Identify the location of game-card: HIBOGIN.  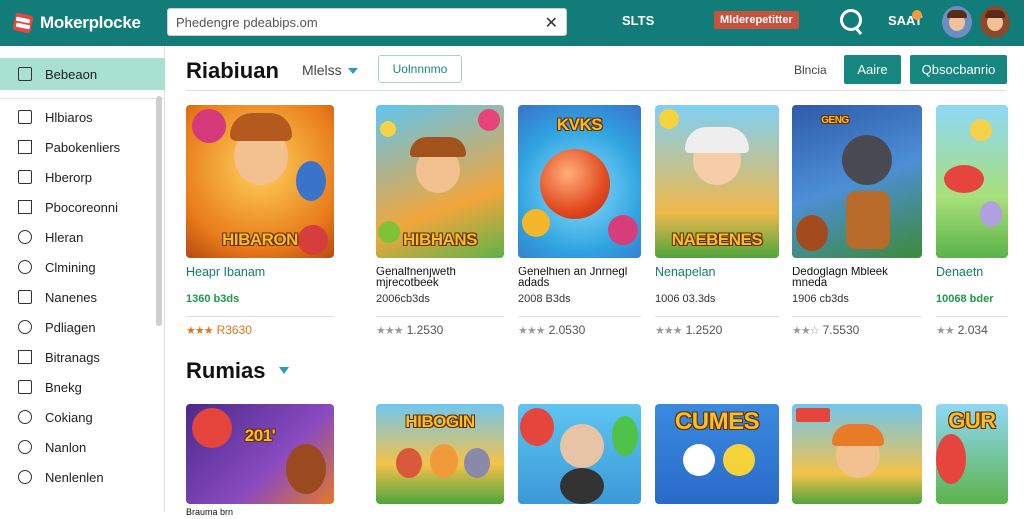
(440, 454).